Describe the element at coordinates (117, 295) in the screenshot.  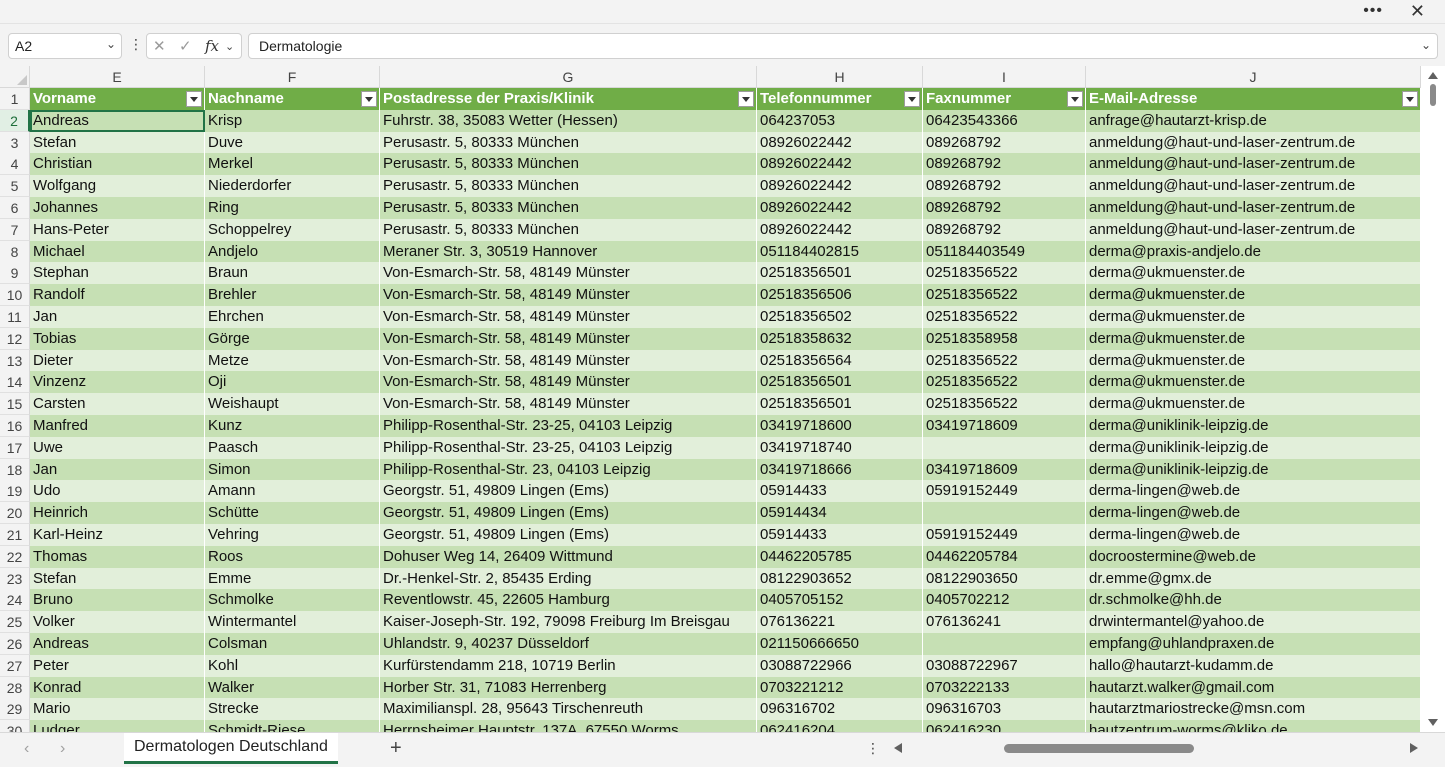
I see `table-cell: Randolf` at that location.